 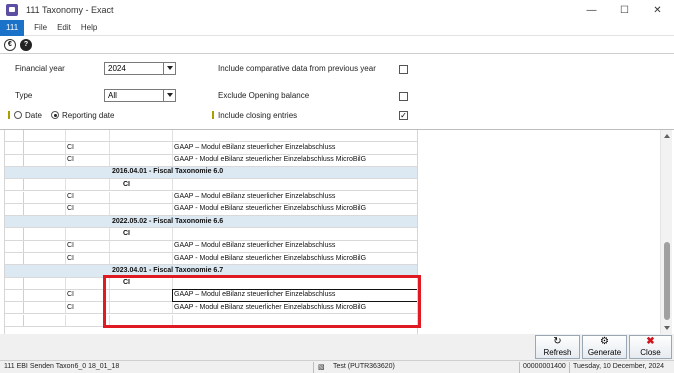 I want to click on reporting-date-radio, so click(x=55, y=115).